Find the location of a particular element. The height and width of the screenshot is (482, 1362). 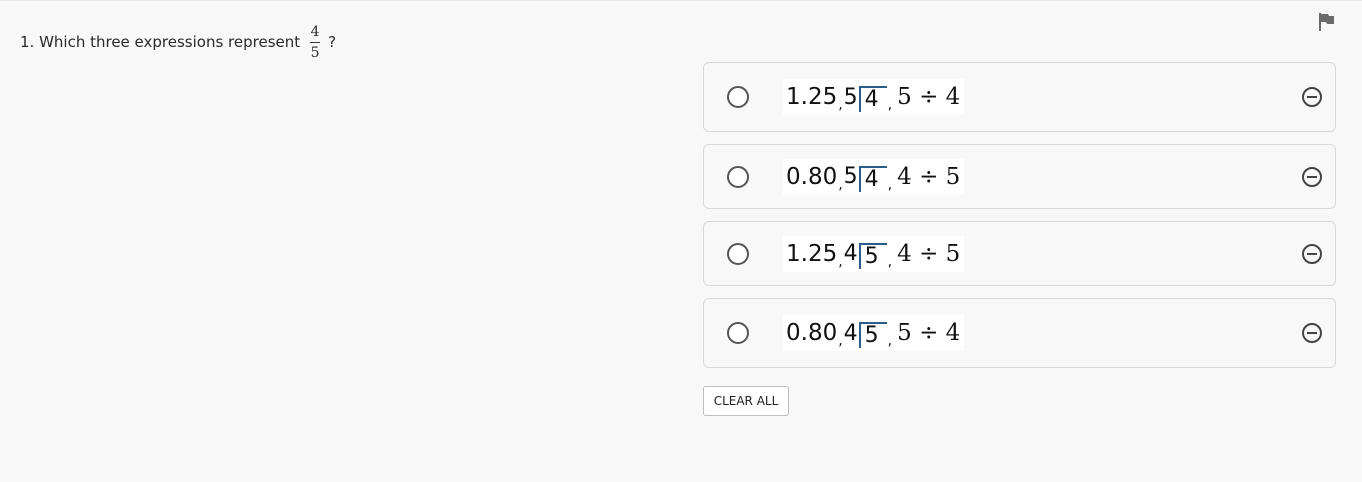

option-expression: 0.80 , 5 4 , 4 ÷ 5 is located at coordinates (874, 176).